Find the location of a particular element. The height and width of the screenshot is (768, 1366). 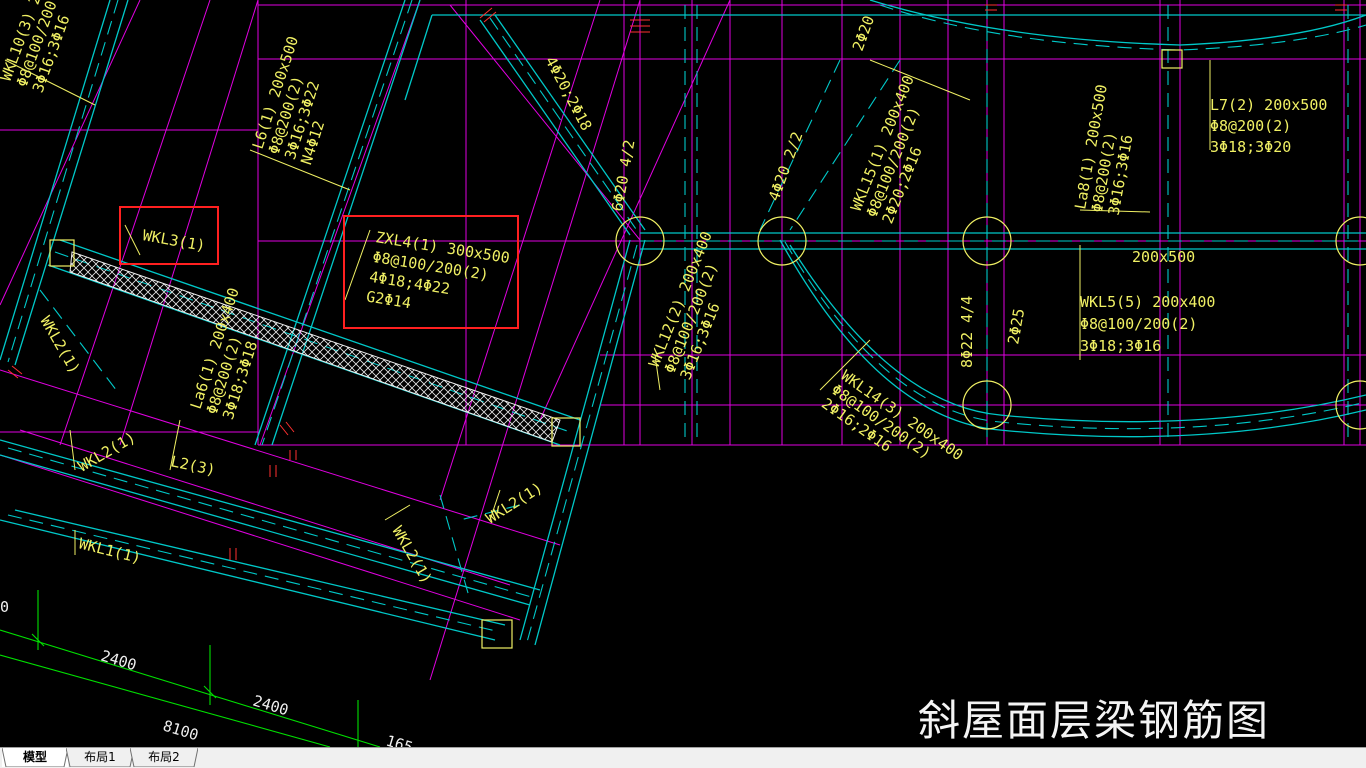

beam-label-line: L2(3) is located at coordinates (193, 465).